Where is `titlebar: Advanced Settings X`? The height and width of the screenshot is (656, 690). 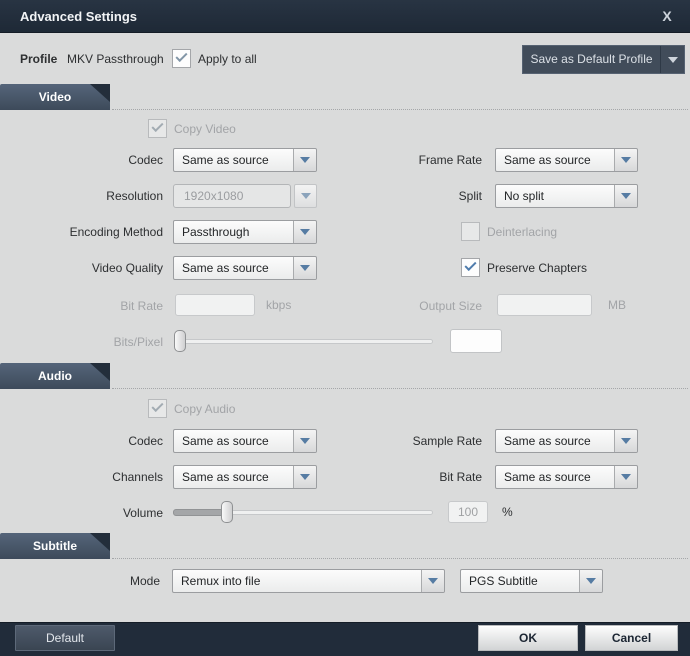 titlebar: Advanced Settings X is located at coordinates (345, 16).